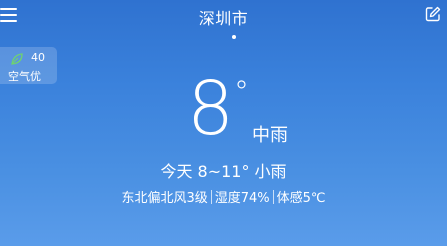 This screenshot has height=246, width=447. What do you see at coordinates (301, 198) in the screenshot?
I see `feels-like-info: 体感5℃` at bounding box center [301, 198].